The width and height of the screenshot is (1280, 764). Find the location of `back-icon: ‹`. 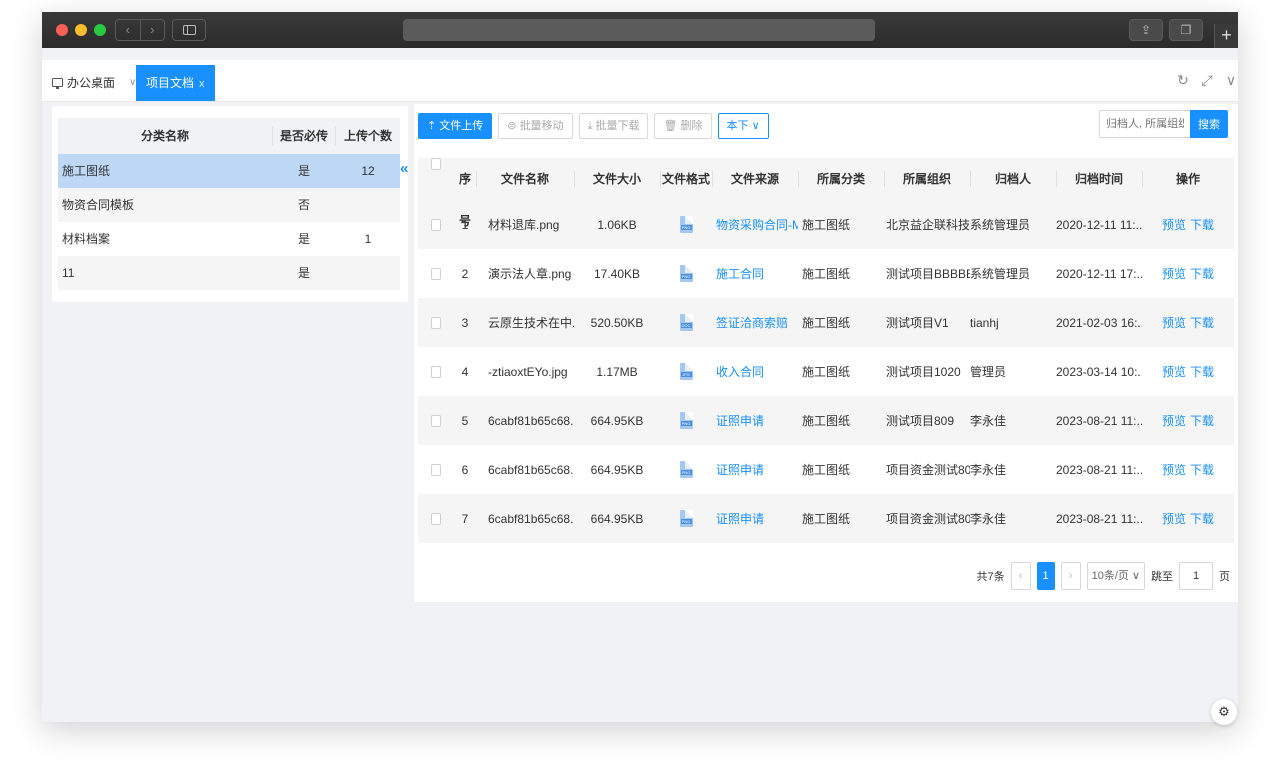

back-icon: ‹ is located at coordinates (128, 30).